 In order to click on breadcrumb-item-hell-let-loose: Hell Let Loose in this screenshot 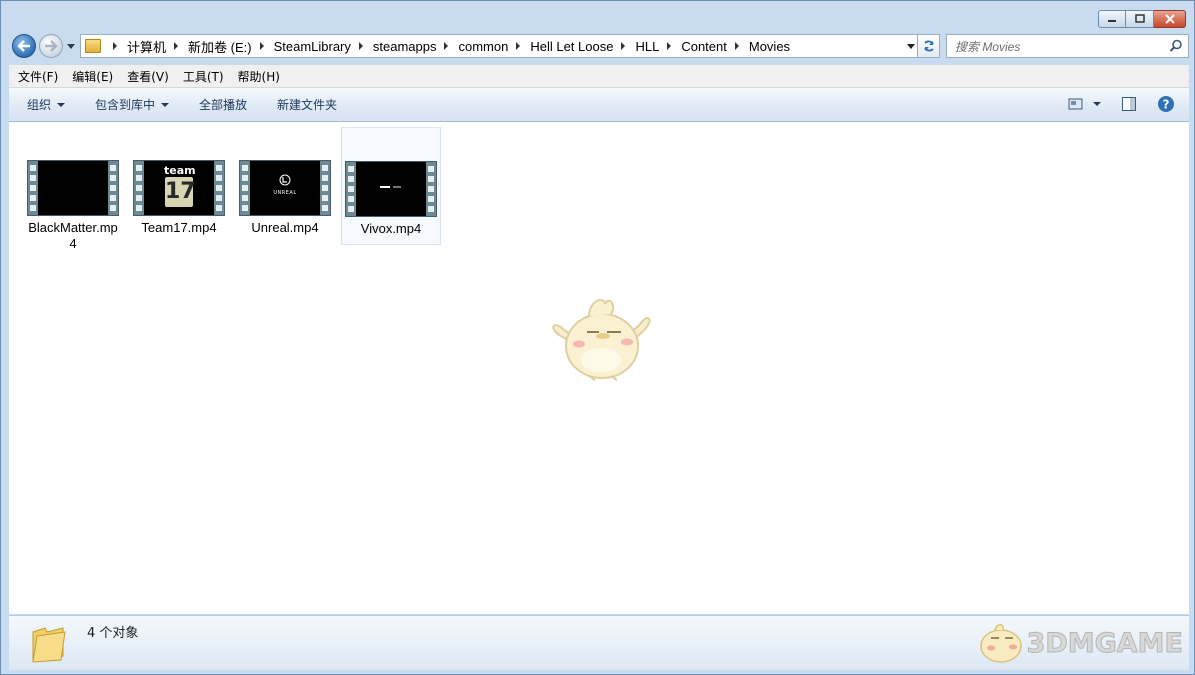, I will do `click(571, 46)`.